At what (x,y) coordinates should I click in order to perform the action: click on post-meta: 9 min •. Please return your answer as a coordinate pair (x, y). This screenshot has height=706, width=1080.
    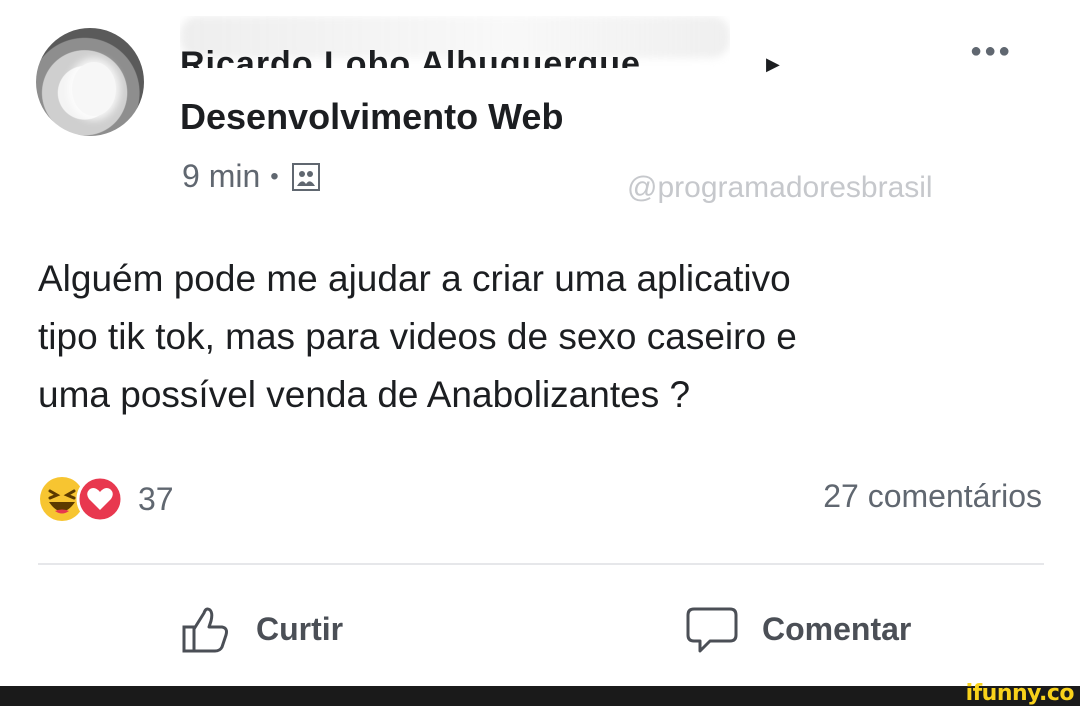
    Looking at the image, I should click on (251, 176).